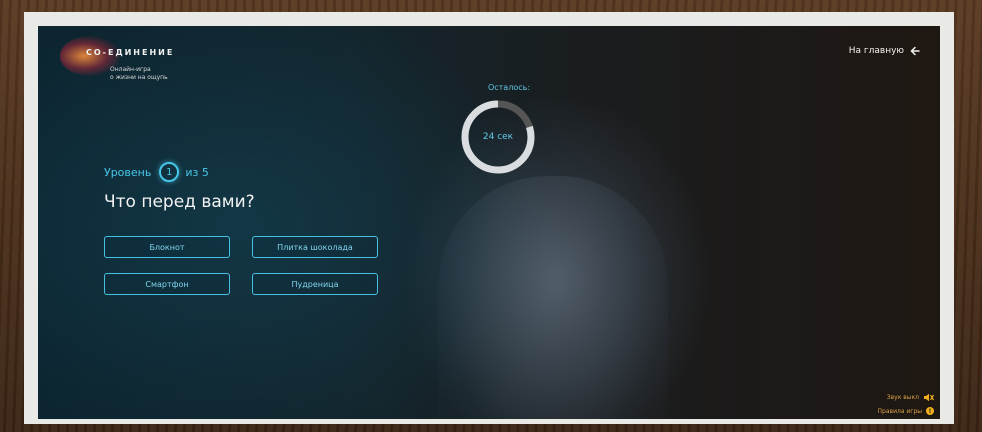 Image resolution: width=982 pixels, height=432 pixels. Describe the element at coordinates (876, 51) in the screenshot. I see `home-link-label: На главную` at that location.